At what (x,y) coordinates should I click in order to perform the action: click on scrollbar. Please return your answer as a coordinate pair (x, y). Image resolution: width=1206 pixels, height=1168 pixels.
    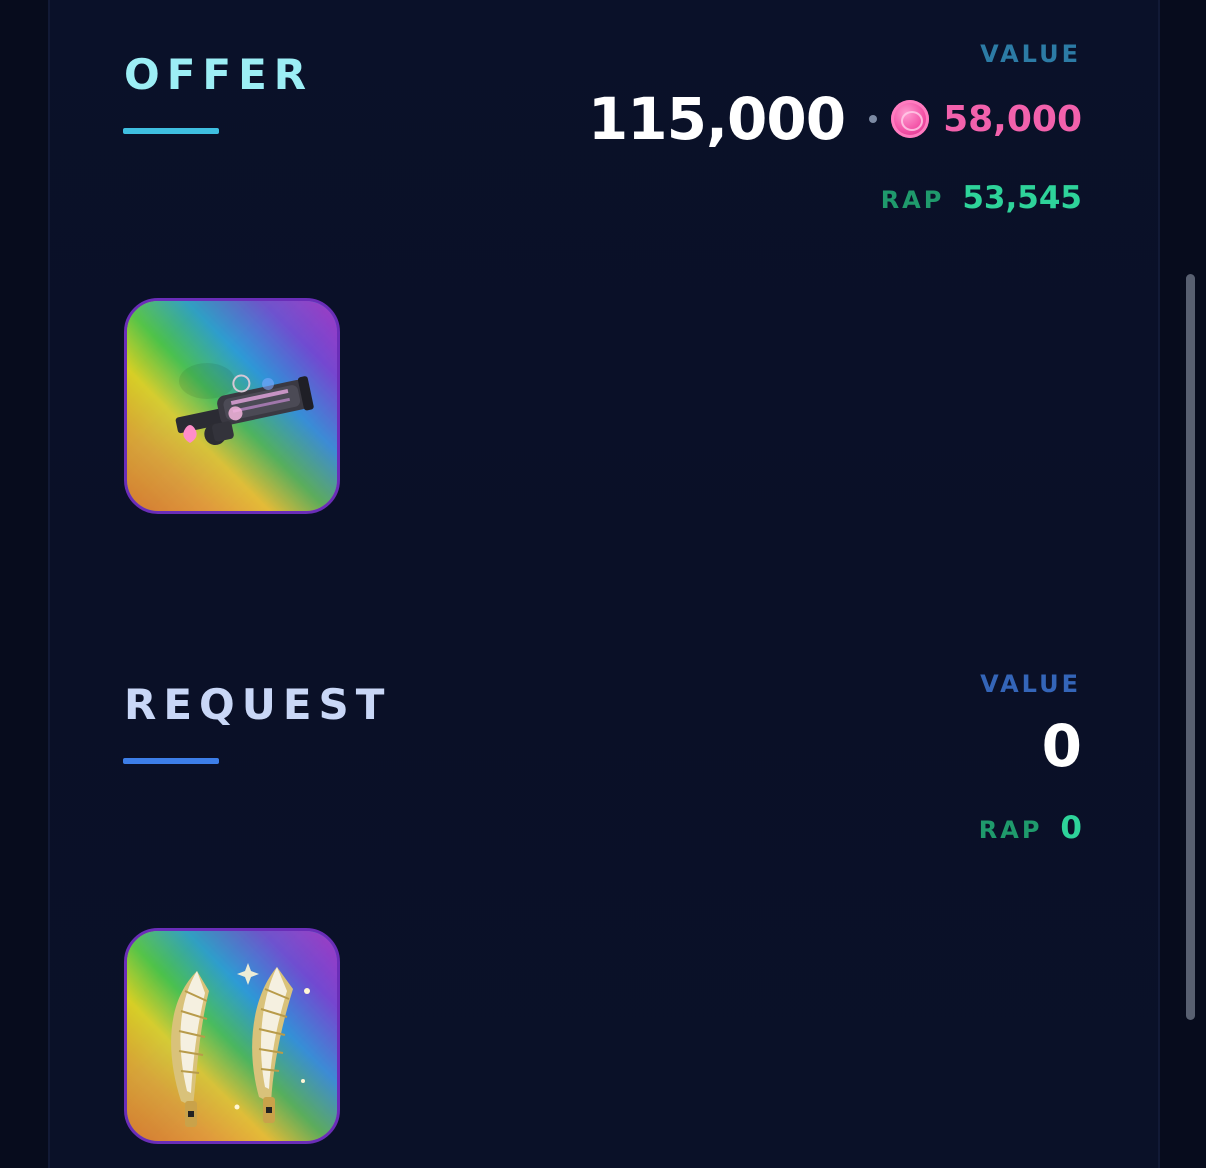
    Looking at the image, I should click on (1190, 647).